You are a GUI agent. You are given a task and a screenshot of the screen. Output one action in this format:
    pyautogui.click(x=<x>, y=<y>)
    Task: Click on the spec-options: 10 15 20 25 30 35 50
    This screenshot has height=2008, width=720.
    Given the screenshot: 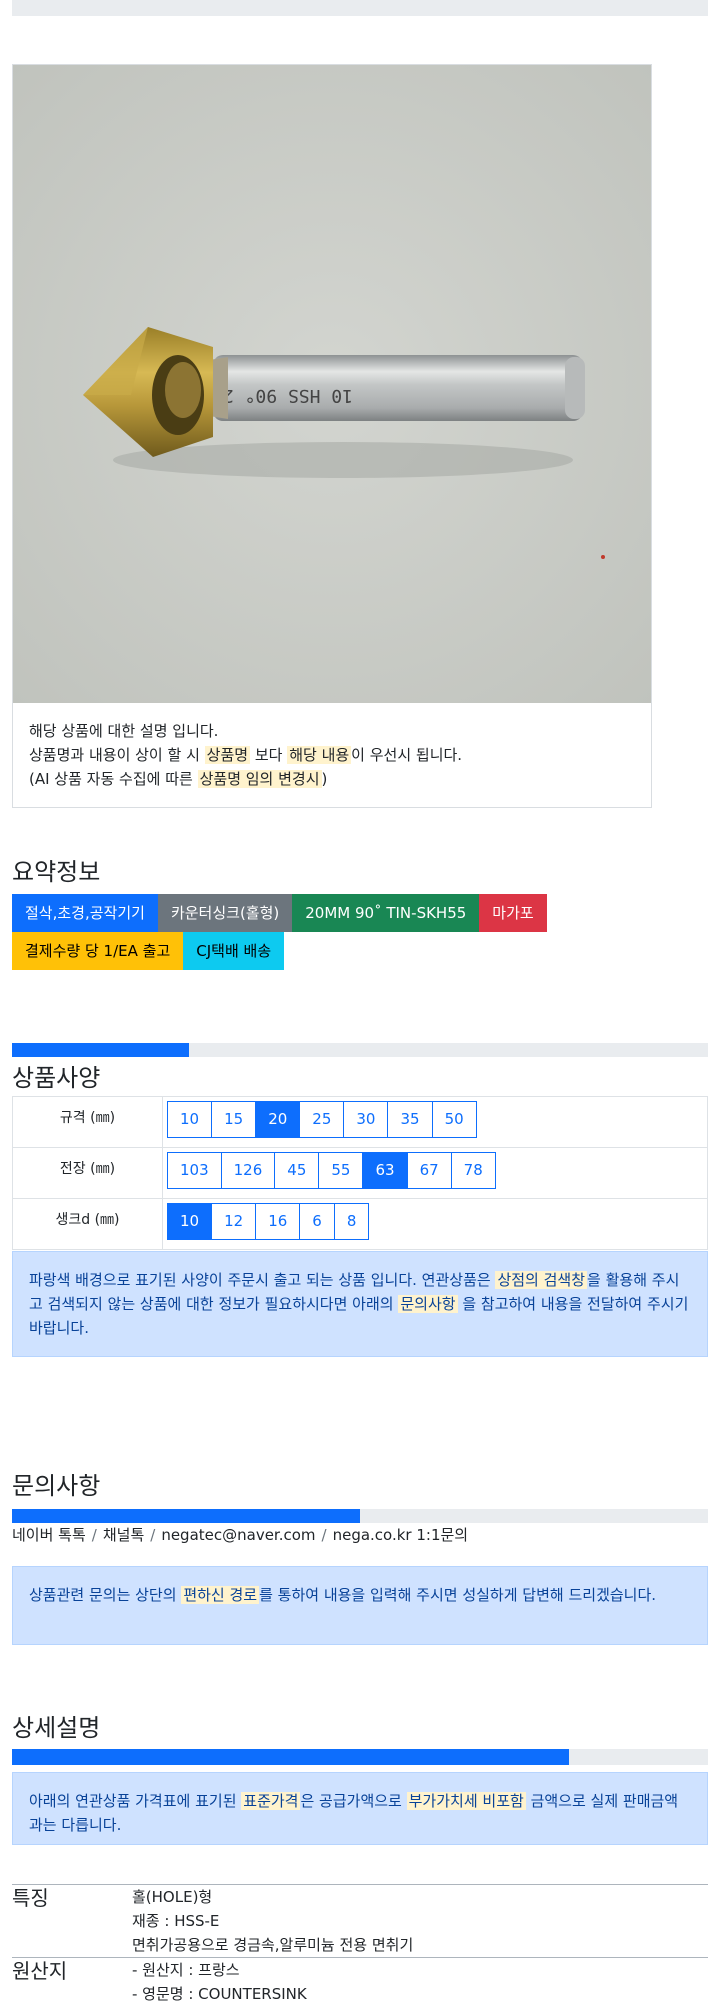 What is the action you would take?
    pyautogui.click(x=435, y=1122)
    